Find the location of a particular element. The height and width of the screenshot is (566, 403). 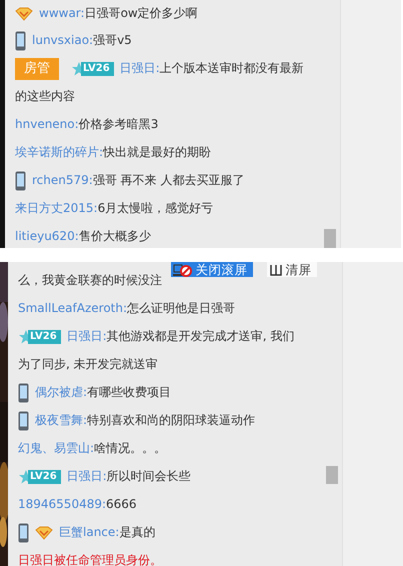

username: 巨蟹lance: is located at coordinates (89, 532).